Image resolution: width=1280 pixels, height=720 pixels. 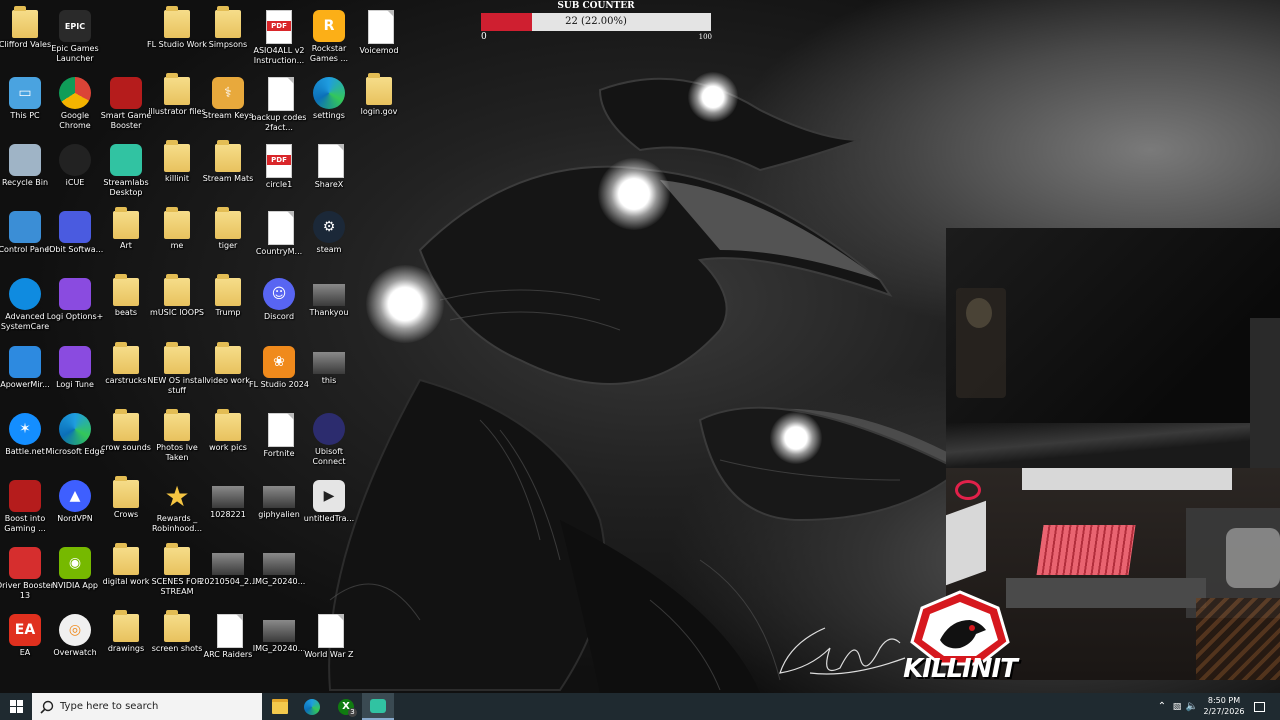 I want to click on key-icon: ⚕, so click(x=228, y=93).